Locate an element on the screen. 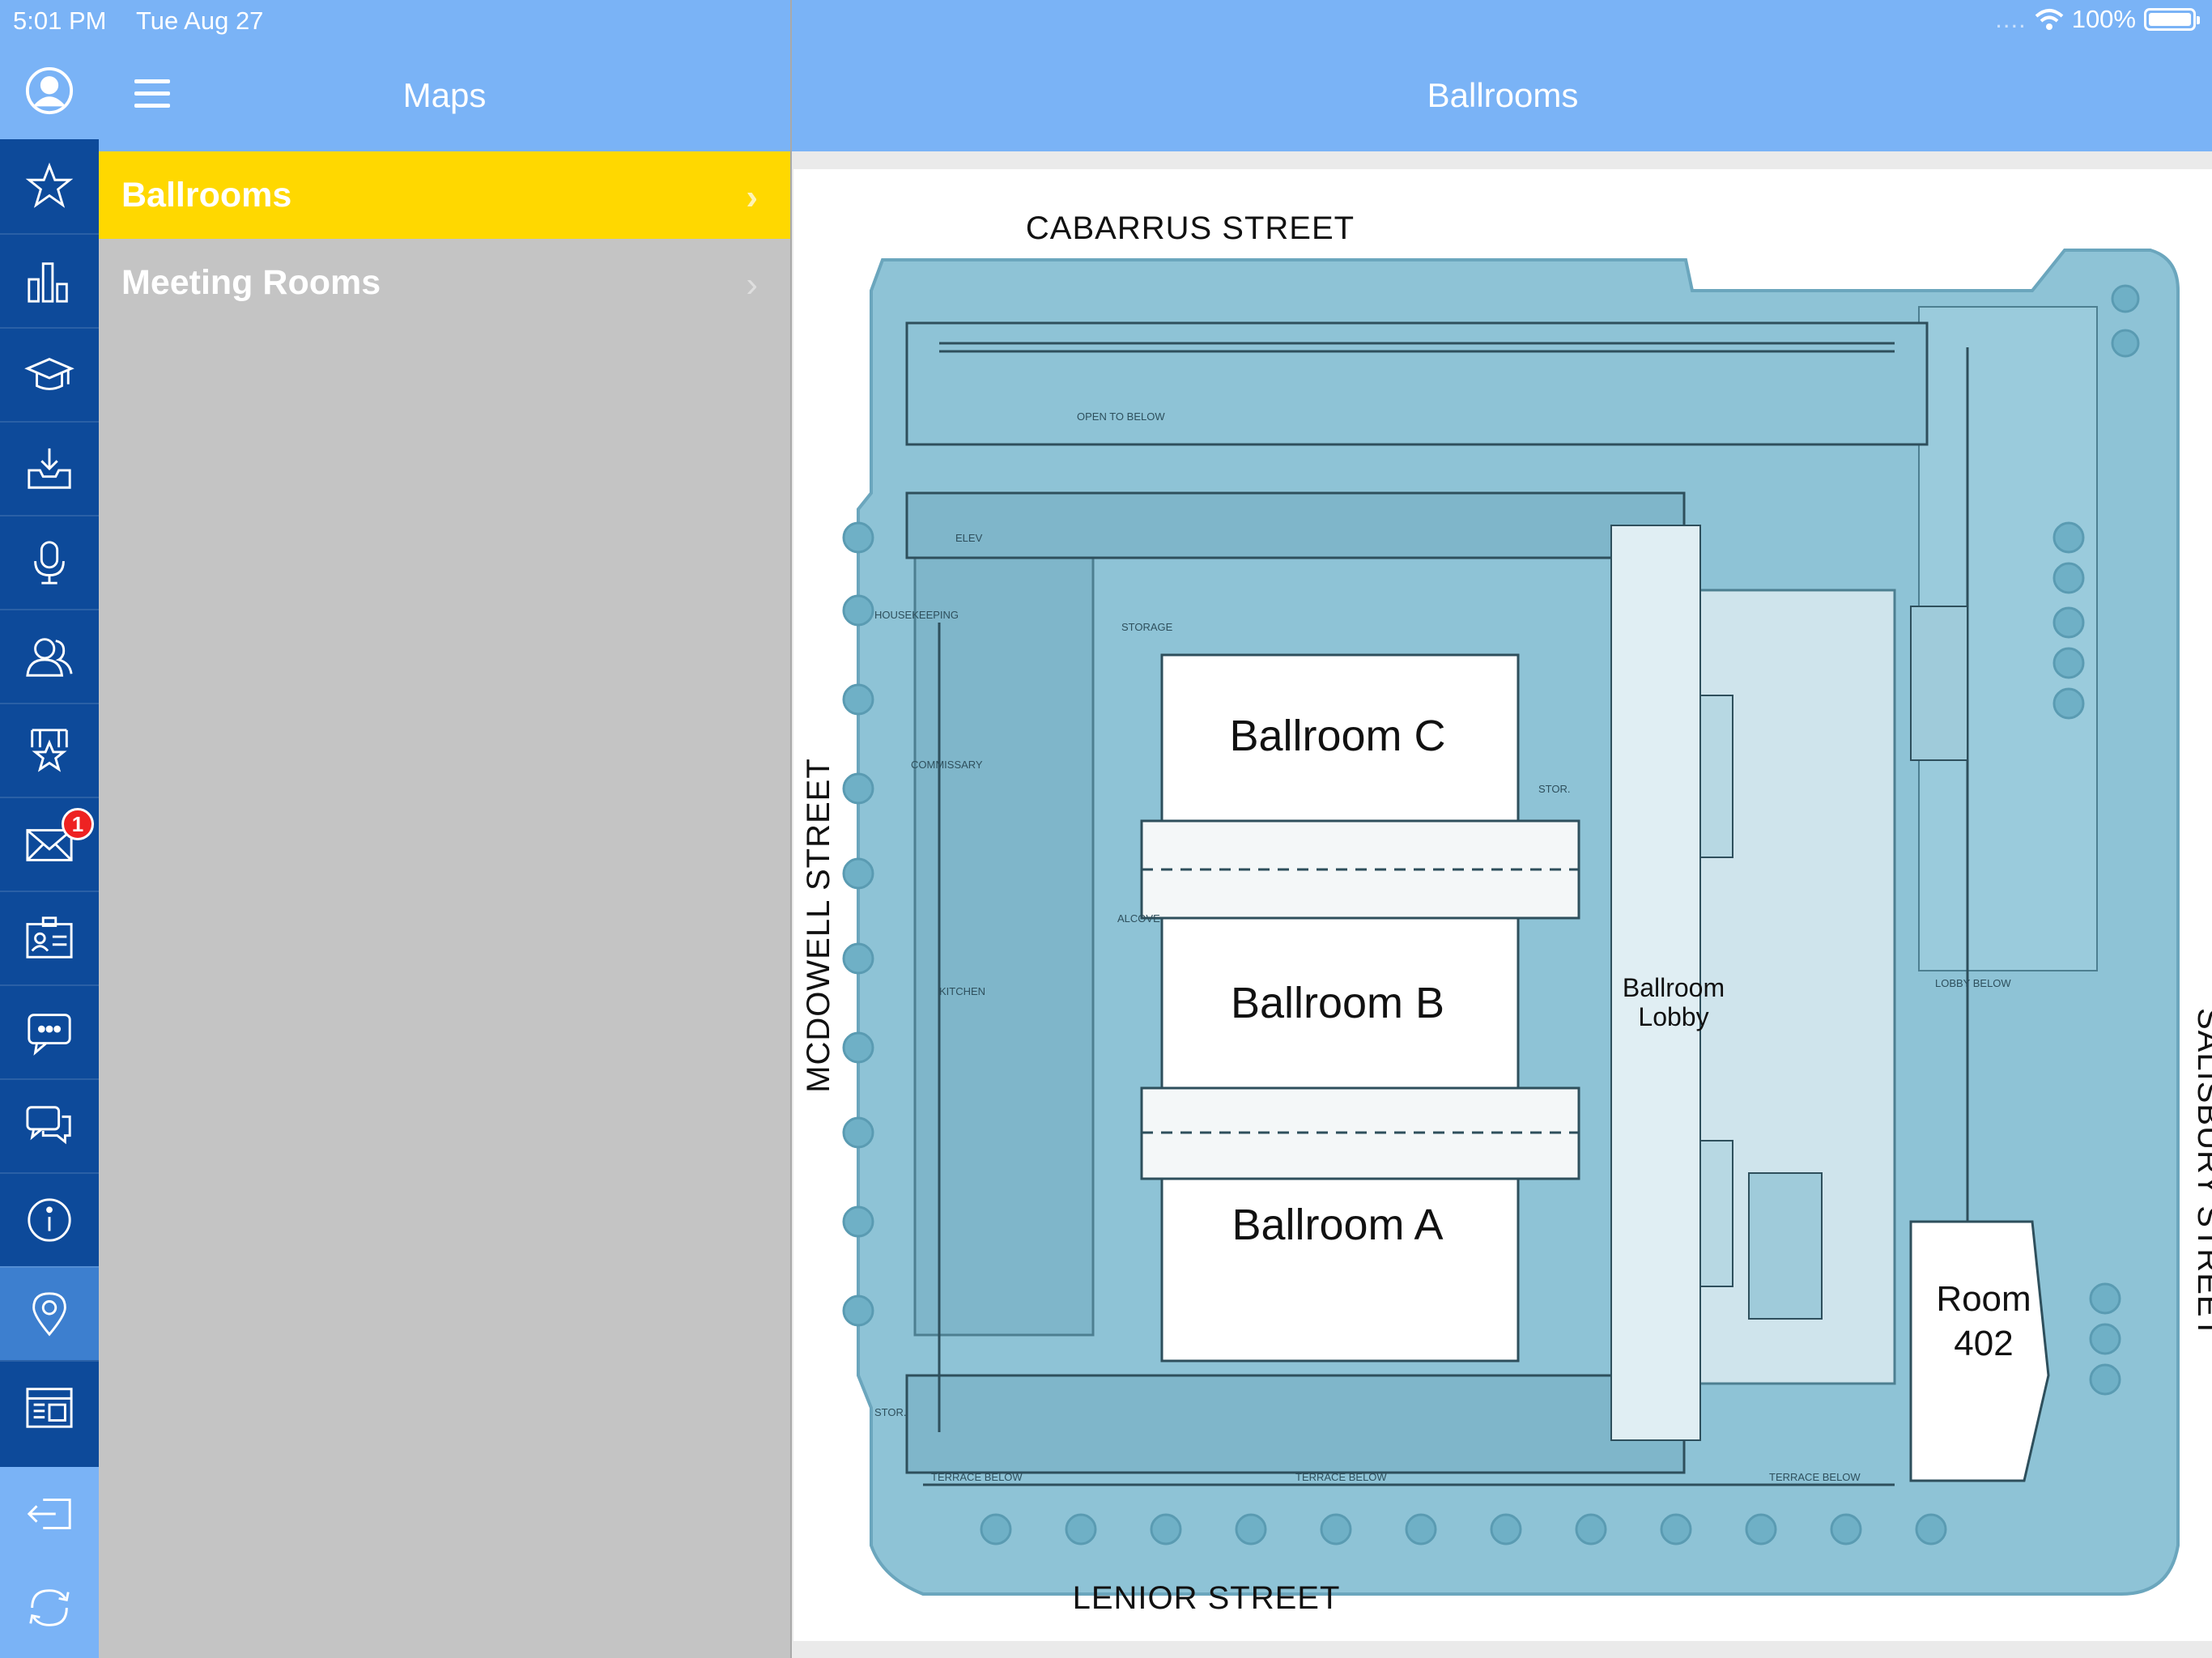 The image size is (2212, 1658). graduation-cap-icon is located at coordinates (49, 374).